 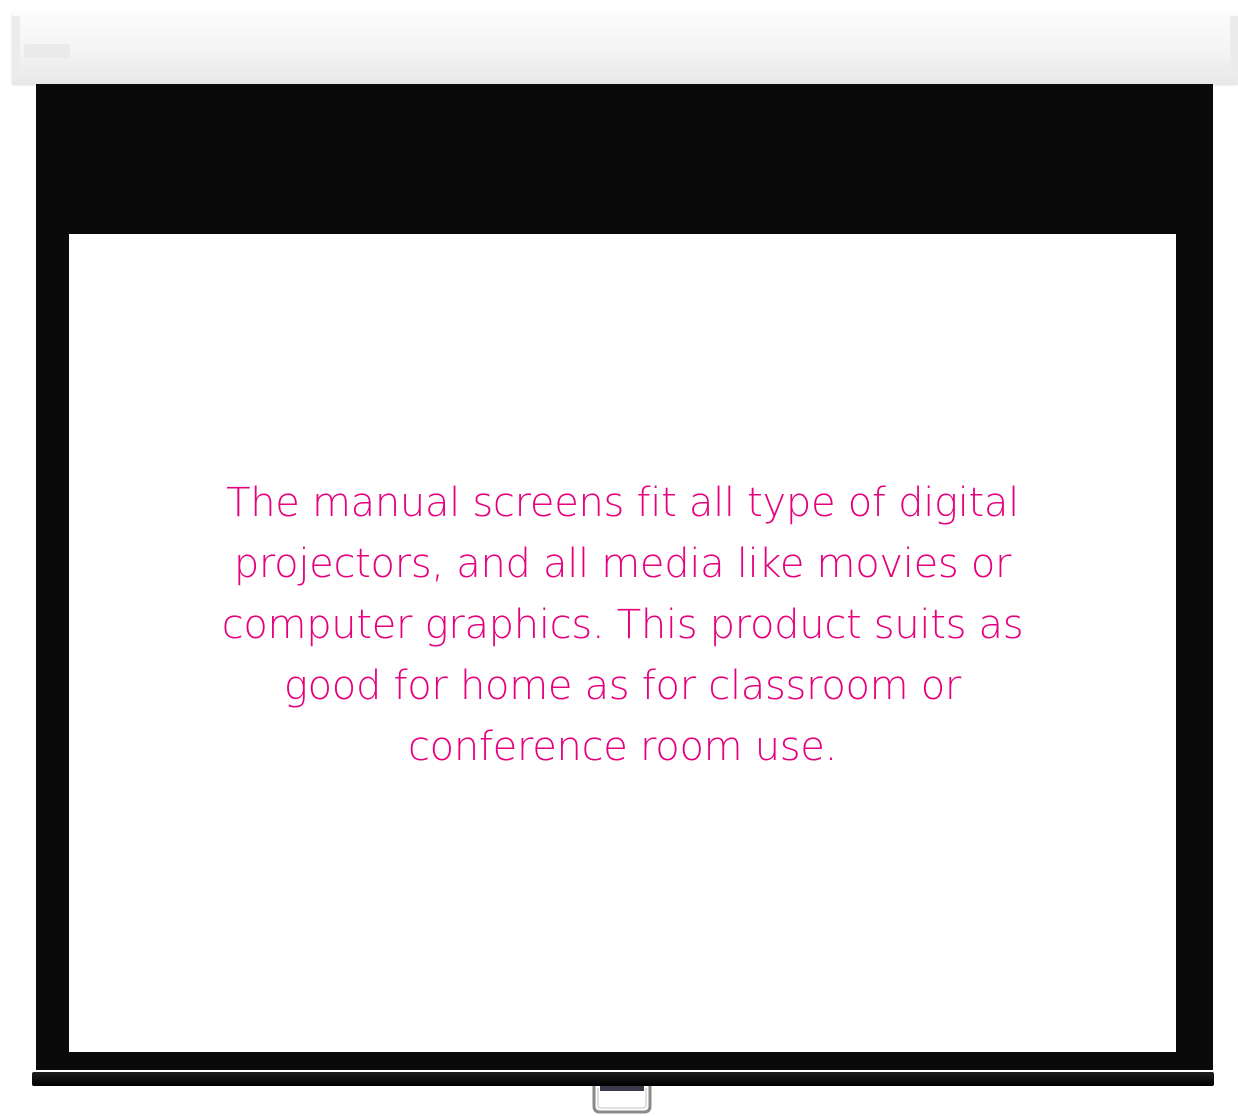 I want to click on housing-label-plate, so click(x=47, y=51).